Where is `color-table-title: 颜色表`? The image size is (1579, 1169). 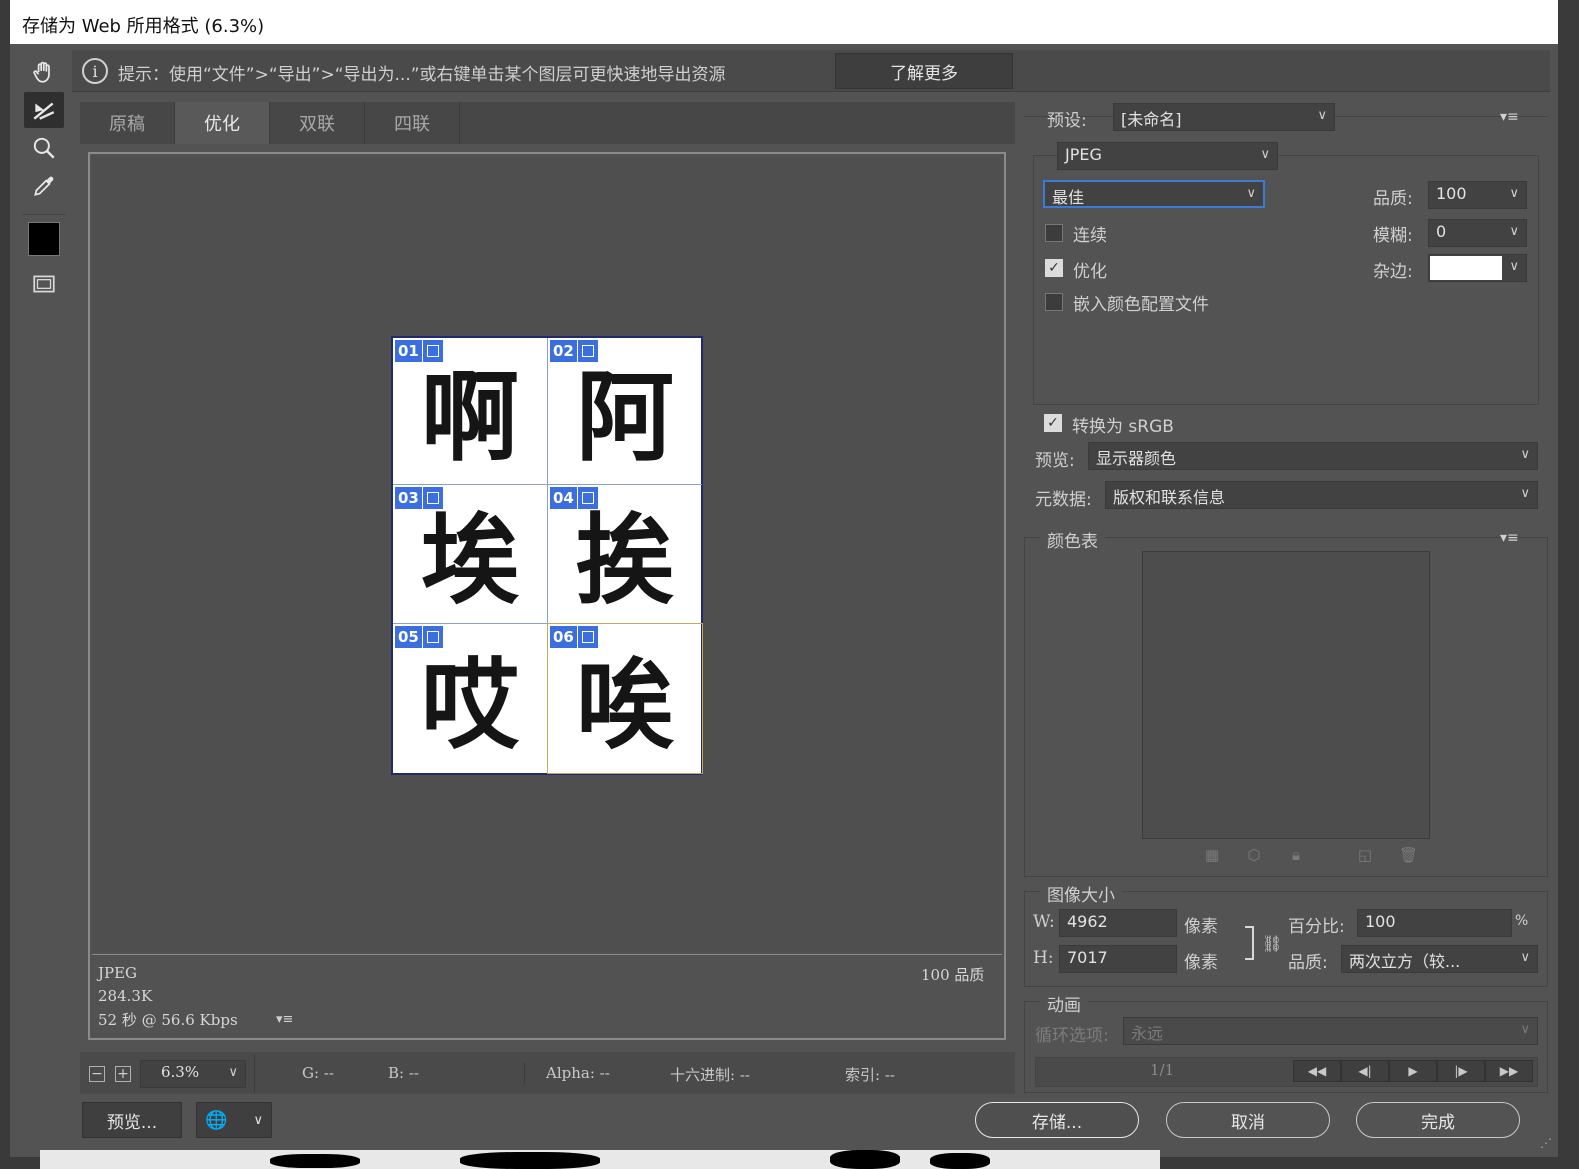
color-table-title: 颜色表 is located at coordinates (1072, 539).